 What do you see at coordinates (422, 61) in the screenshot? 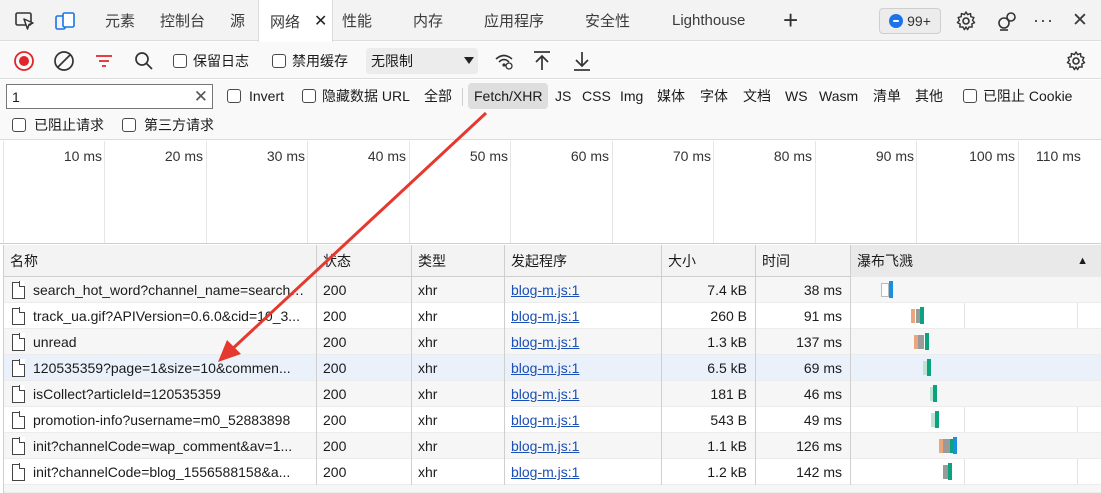
I see `throttling-select: 无限制` at bounding box center [422, 61].